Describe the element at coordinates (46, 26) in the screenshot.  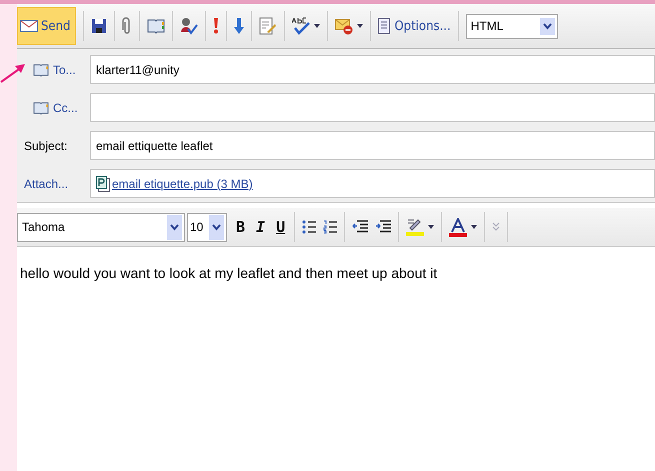
I see `send-button: Send` at that location.